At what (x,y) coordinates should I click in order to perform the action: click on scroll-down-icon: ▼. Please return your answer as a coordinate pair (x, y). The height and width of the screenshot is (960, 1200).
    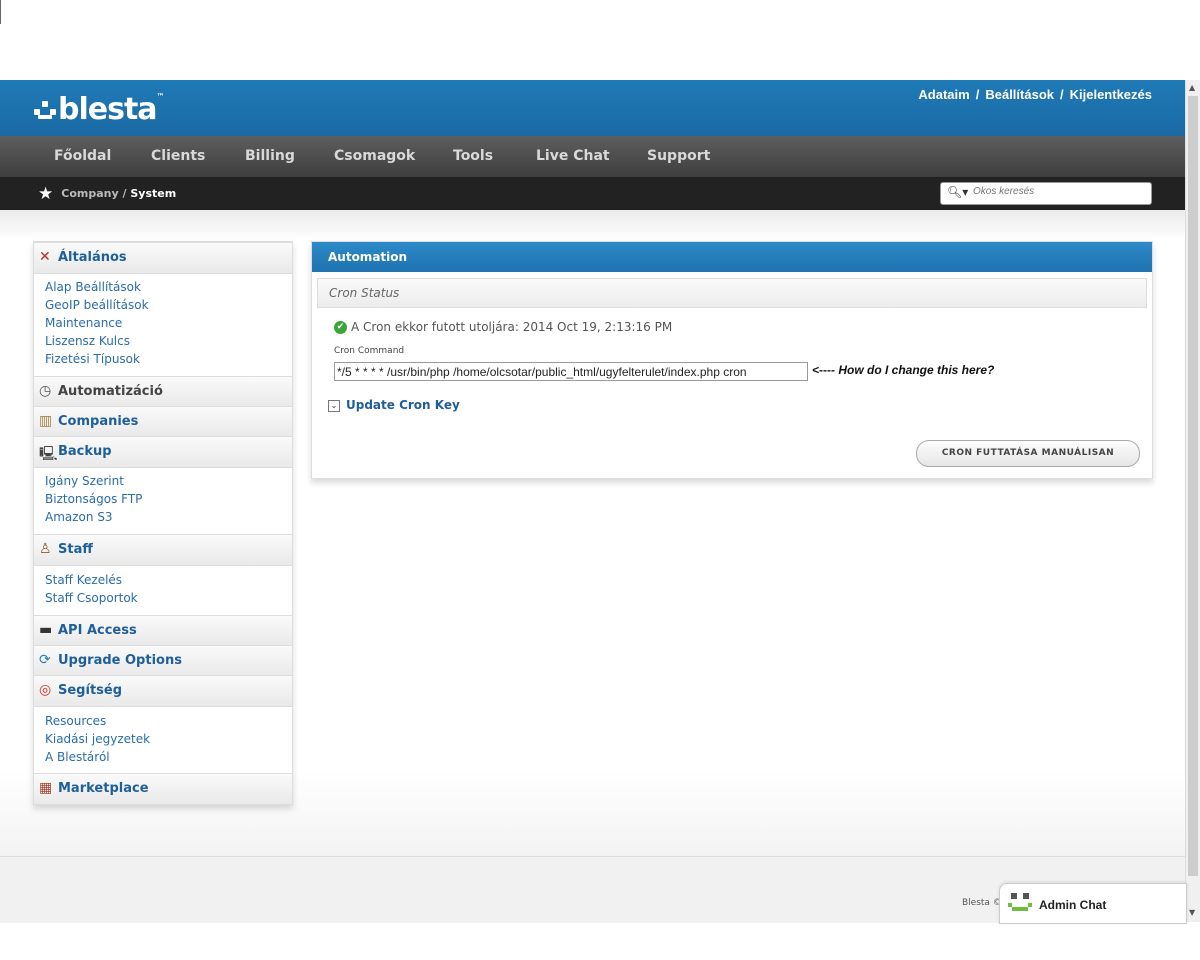
    Looking at the image, I should click on (1192, 912).